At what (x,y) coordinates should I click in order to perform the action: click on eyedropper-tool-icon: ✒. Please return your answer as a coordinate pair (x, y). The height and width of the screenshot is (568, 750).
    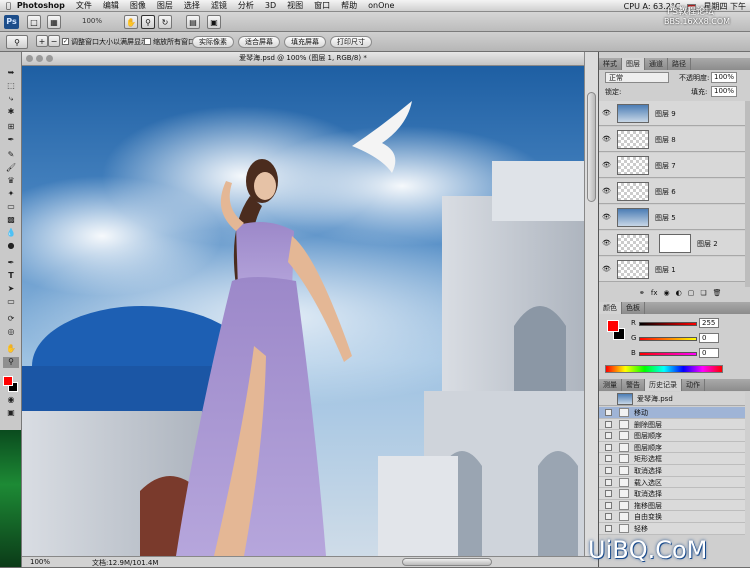
    Looking at the image, I should click on (11, 140).